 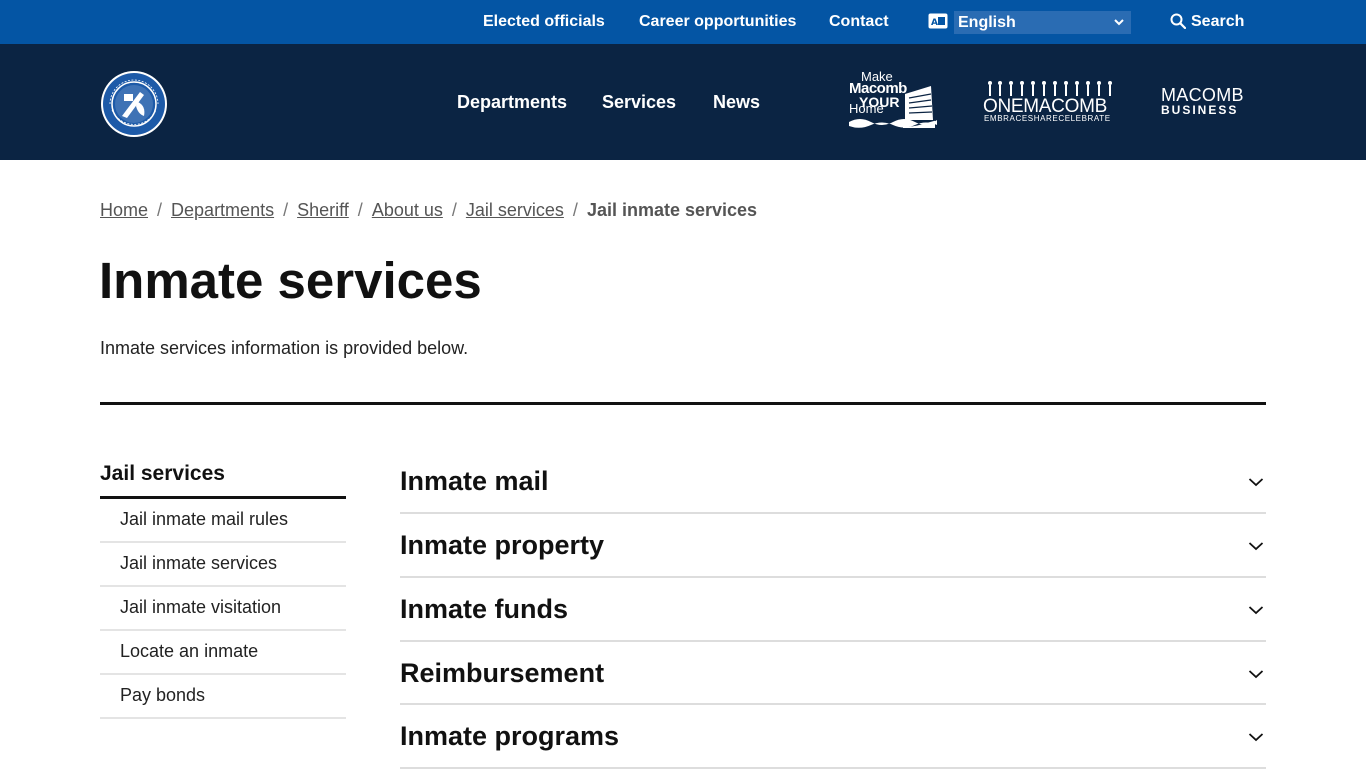 I want to click on breadcrumb-departments: Departments, so click(x=222, y=210).